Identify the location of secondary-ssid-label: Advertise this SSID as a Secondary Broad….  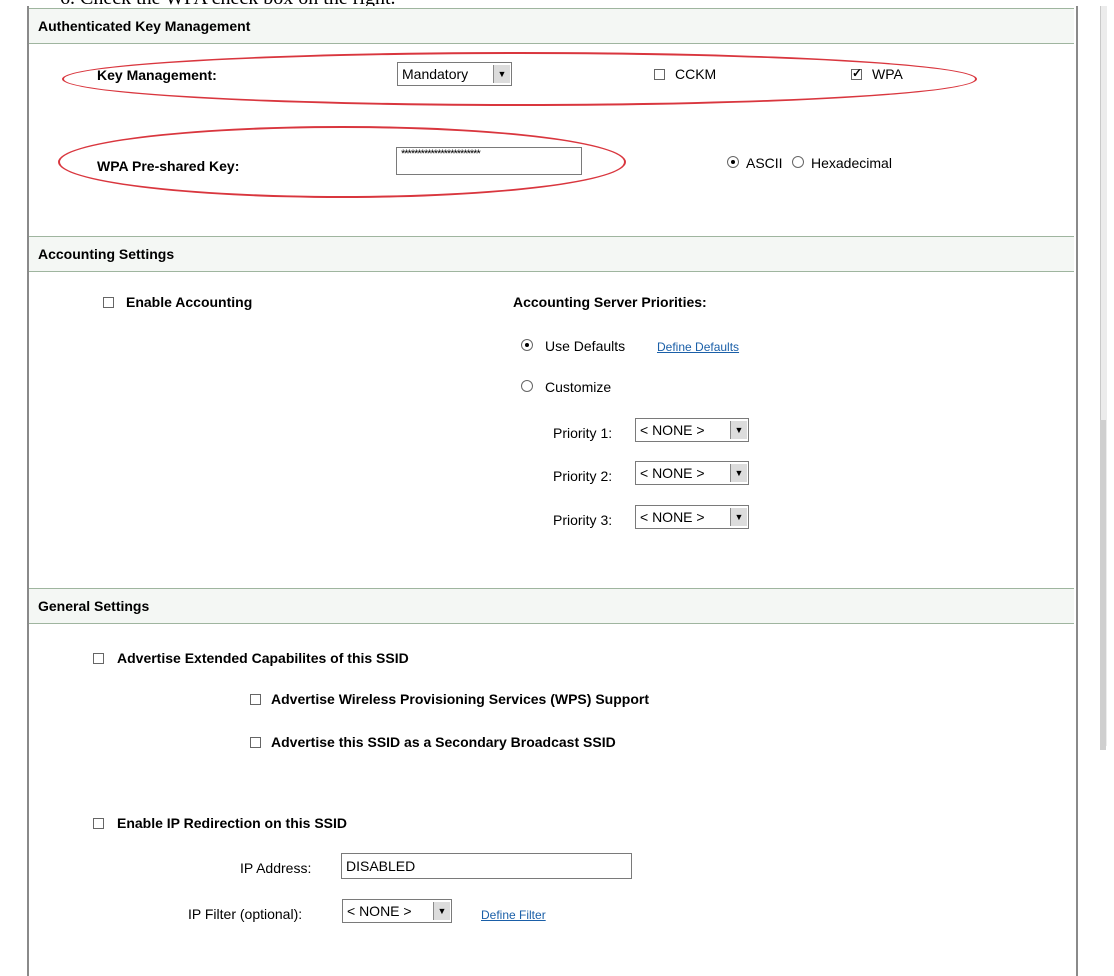
(443, 742).